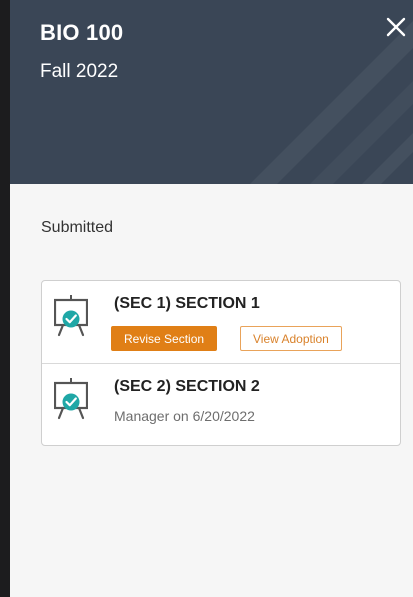 This screenshot has height=597, width=413. I want to click on section-row: (SEC 2) SECTION 2 Manager on 6/20/2022, so click(221, 404).